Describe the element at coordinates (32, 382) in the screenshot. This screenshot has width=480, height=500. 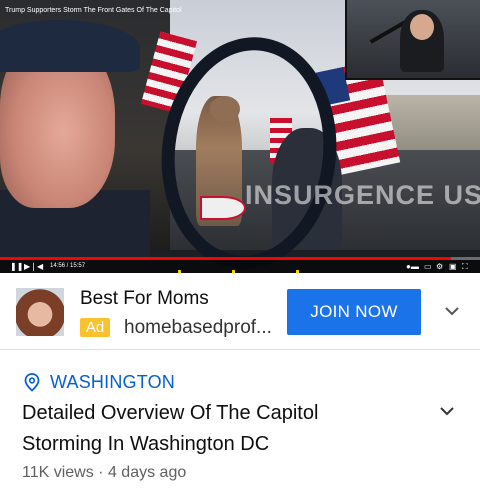
I see `location-pin-icon` at that location.